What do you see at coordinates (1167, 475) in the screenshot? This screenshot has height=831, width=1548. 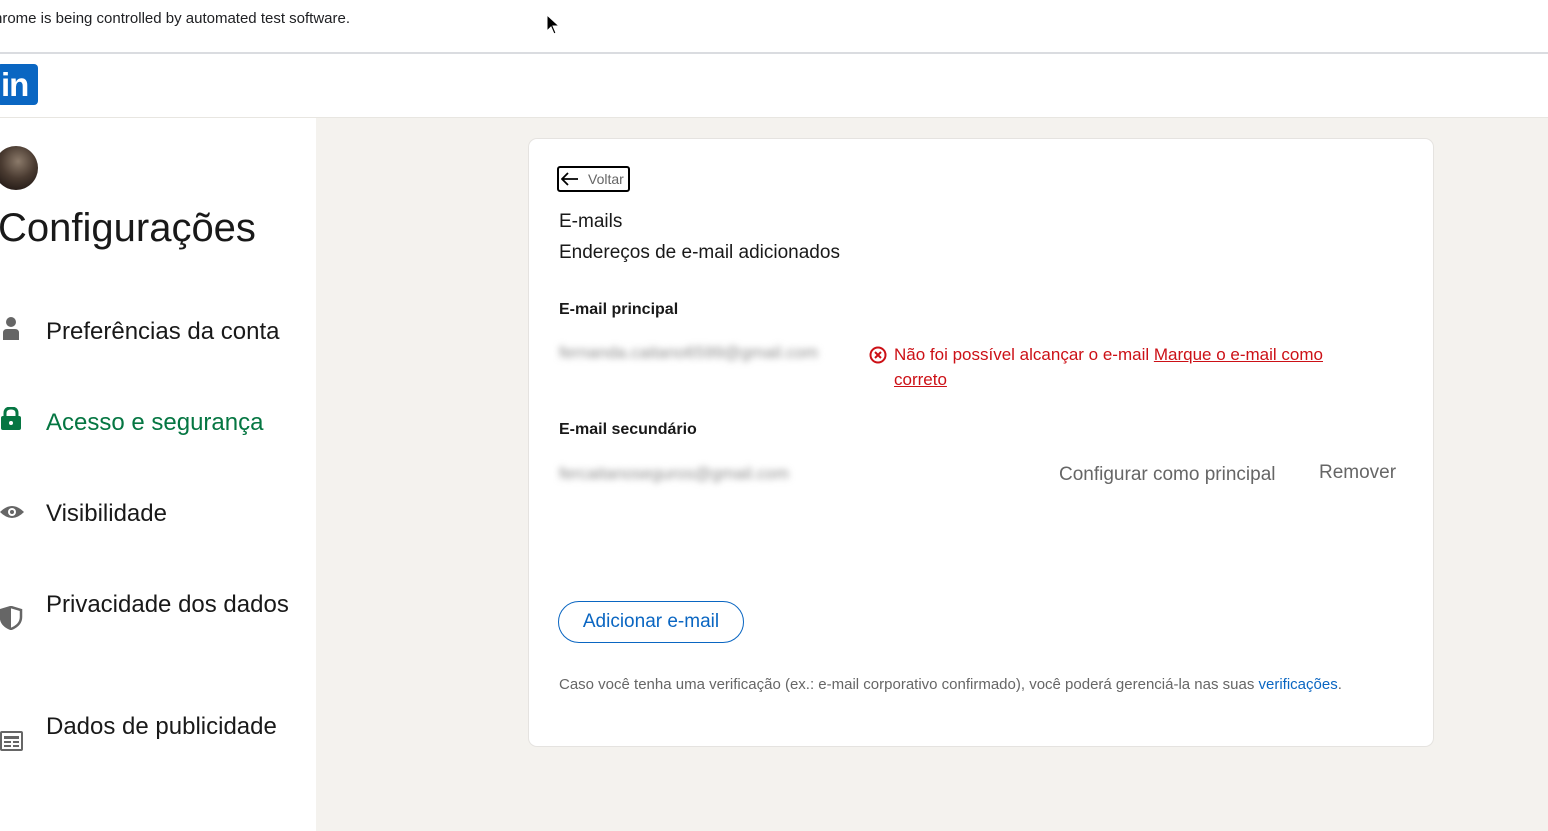 I see `set-primary-button: Configurar como principal` at bounding box center [1167, 475].